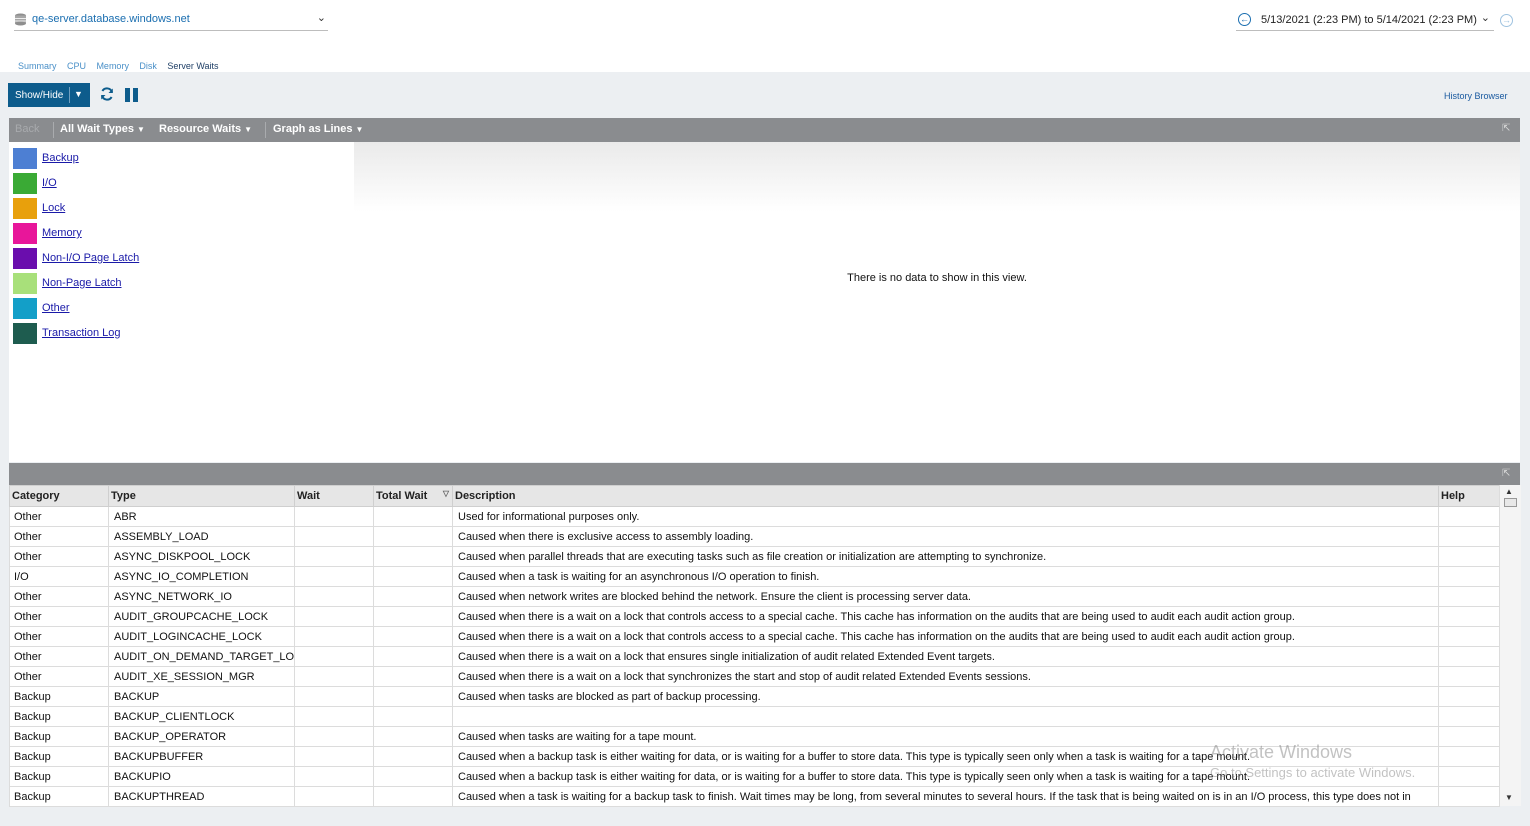 The height and width of the screenshot is (826, 1530). I want to click on resource-waits-label: Resource Waits, so click(200, 129).